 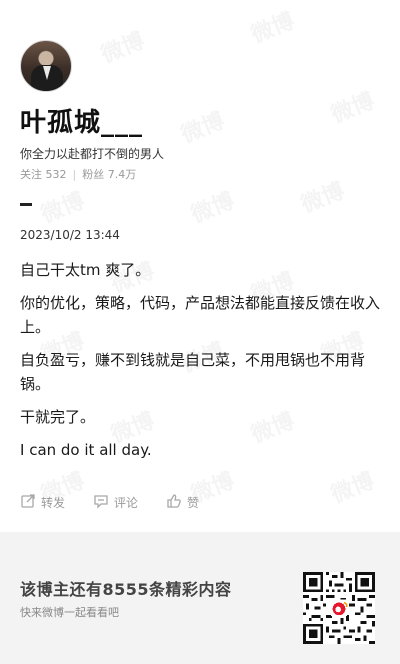 I want to click on followers-label: 粉丝, so click(x=93, y=174).